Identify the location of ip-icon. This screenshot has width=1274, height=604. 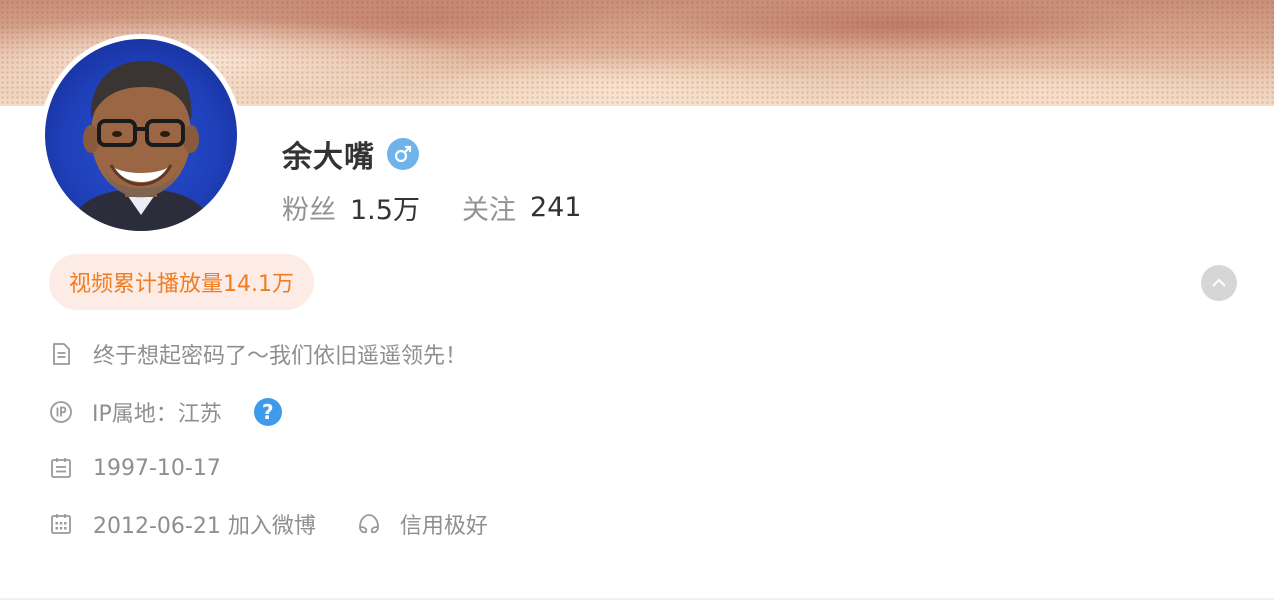
(61, 412).